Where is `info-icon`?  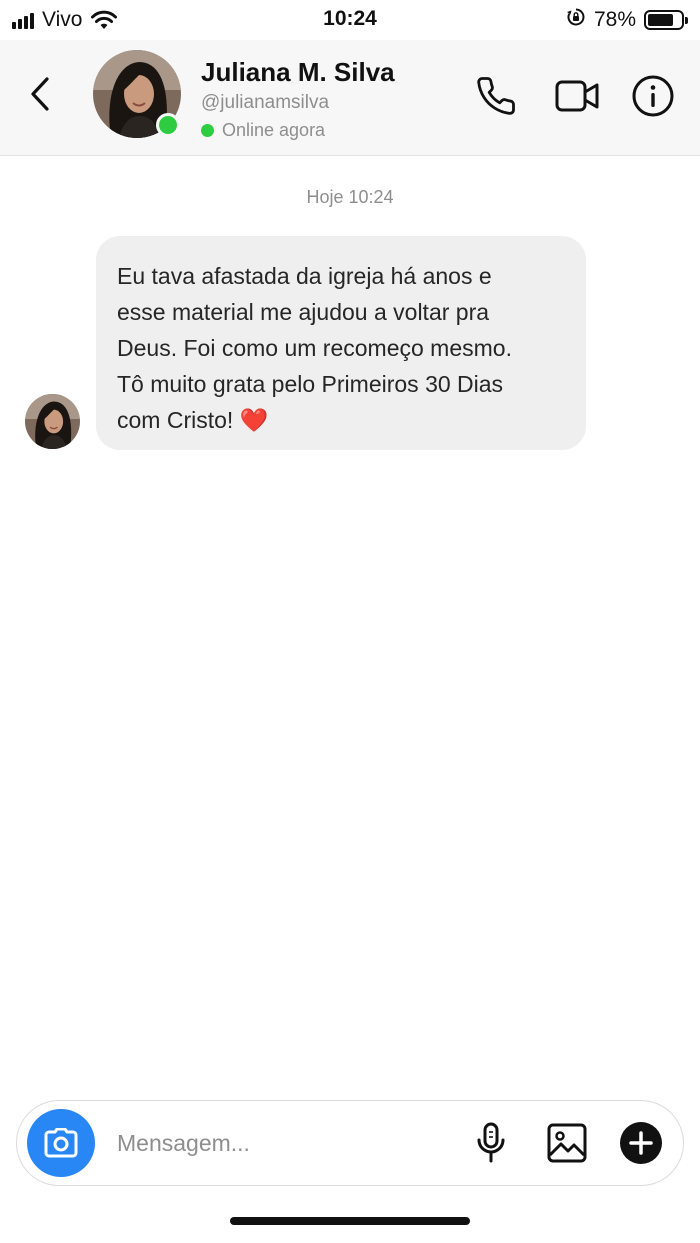
info-icon is located at coordinates (653, 96).